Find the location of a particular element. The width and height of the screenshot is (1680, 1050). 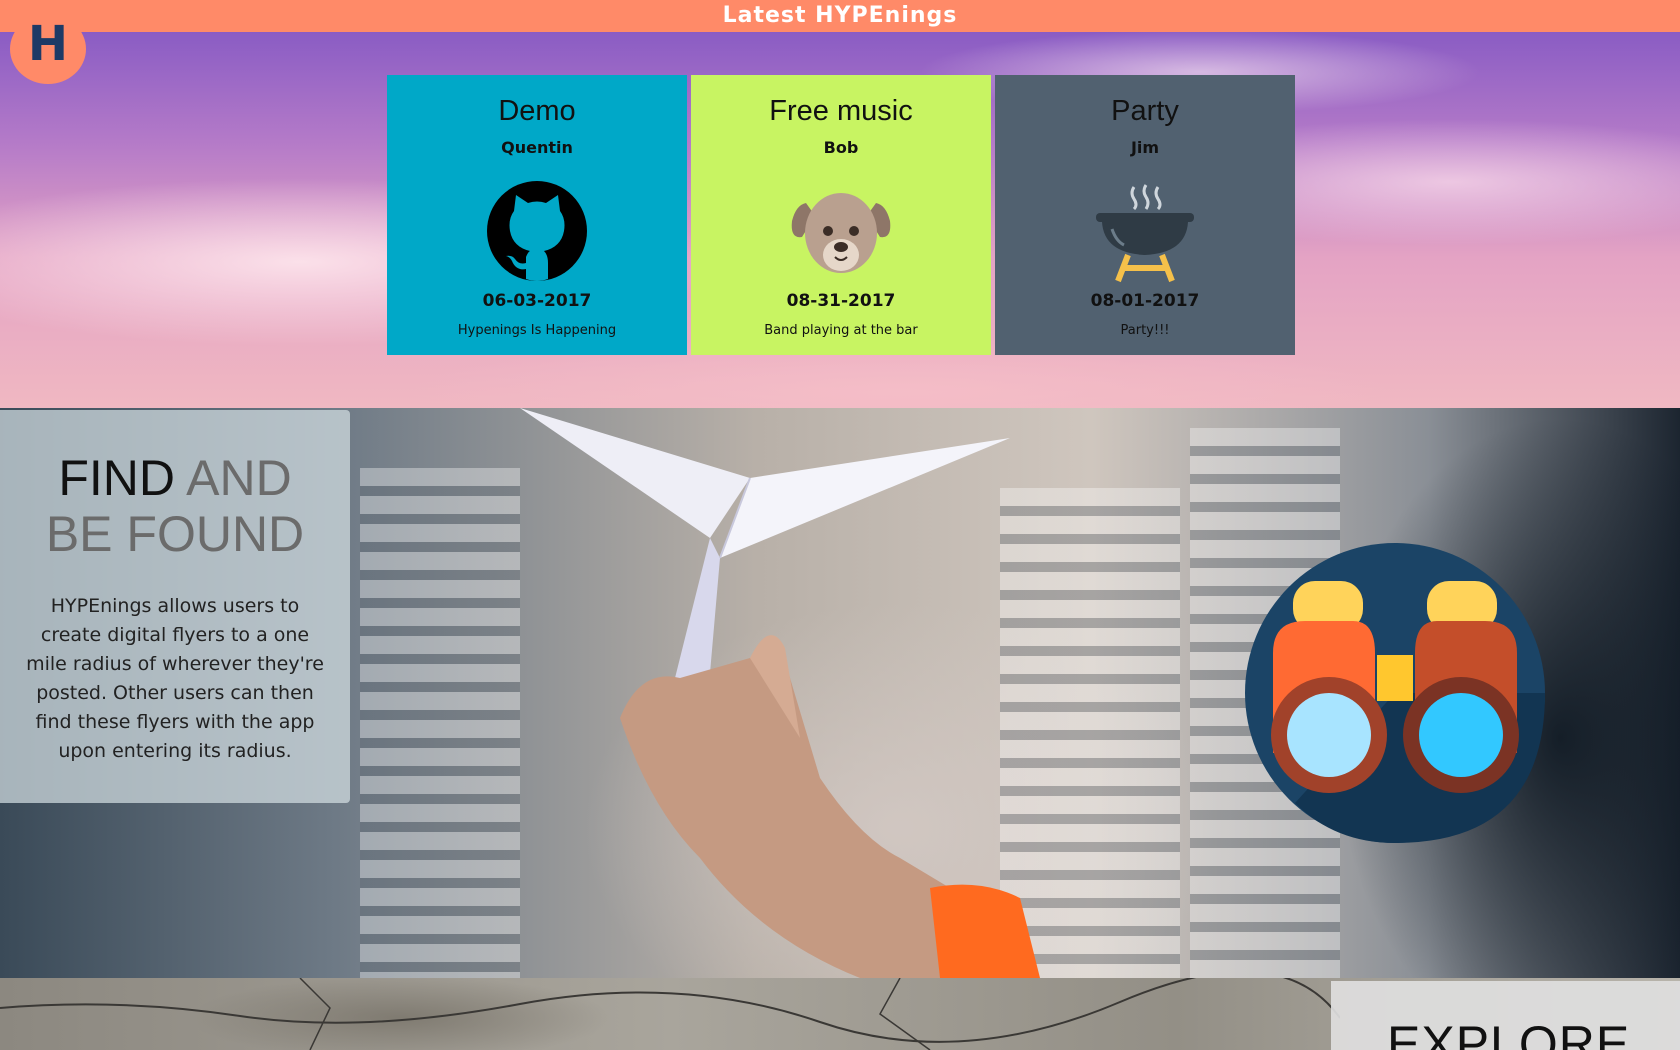

explore-panel: EXPLORE is located at coordinates (1505, 1015).